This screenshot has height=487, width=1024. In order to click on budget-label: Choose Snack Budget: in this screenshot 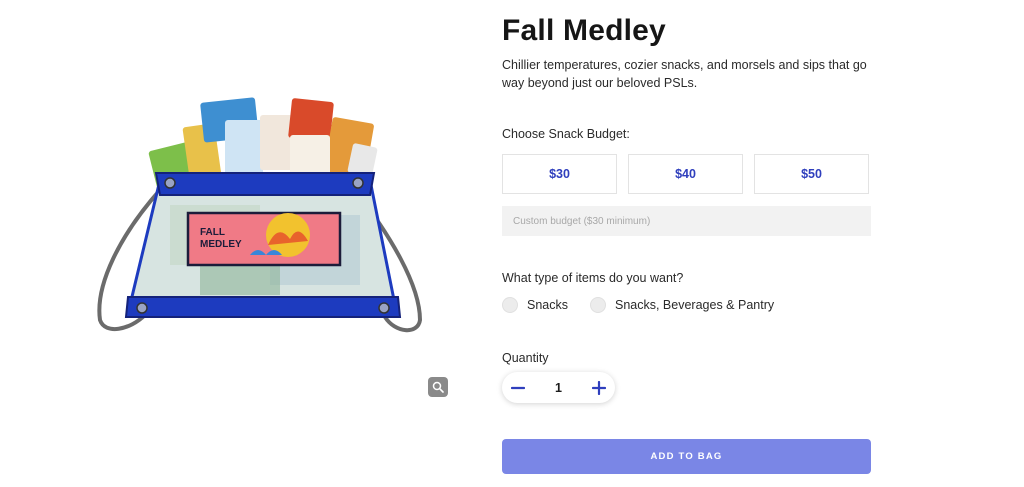, I will do `click(566, 134)`.